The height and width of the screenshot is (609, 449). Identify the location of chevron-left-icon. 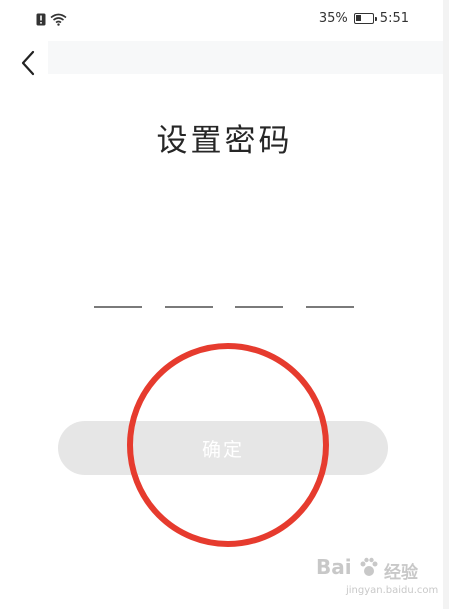
(28, 63).